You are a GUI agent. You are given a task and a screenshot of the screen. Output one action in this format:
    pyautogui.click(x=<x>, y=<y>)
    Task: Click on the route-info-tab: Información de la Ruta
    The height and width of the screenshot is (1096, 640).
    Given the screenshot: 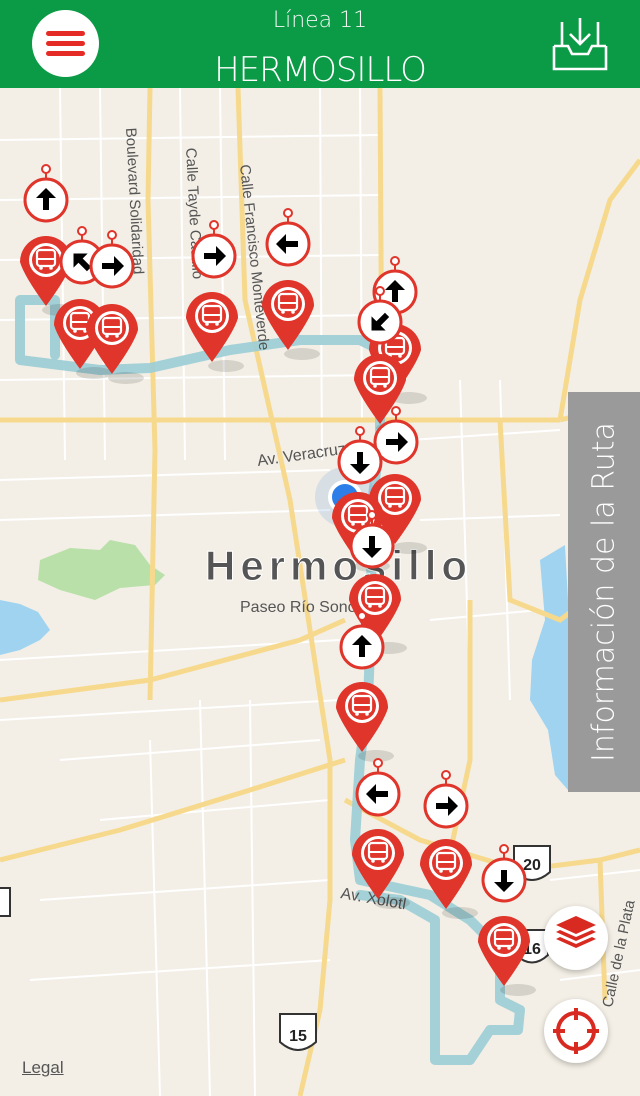 What is the action you would take?
    pyautogui.click(x=604, y=592)
    